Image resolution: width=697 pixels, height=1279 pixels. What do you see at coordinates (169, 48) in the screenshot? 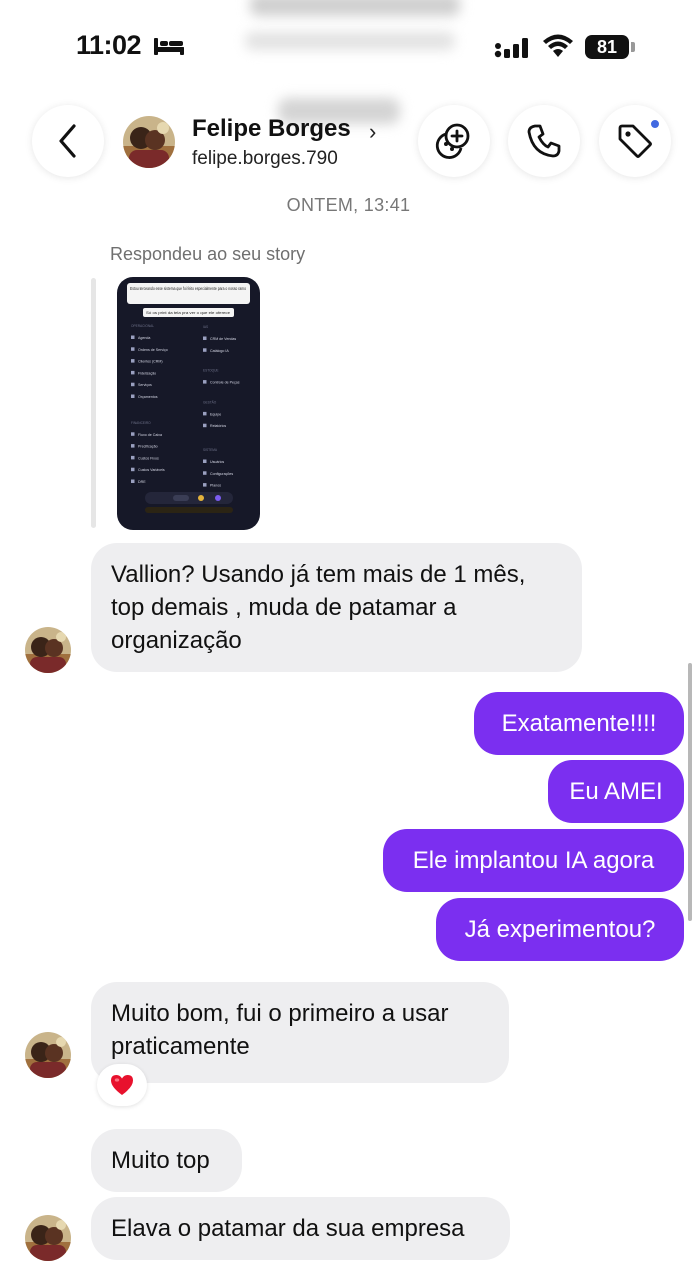
I see `sleep-focus-icon` at bounding box center [169, 48].